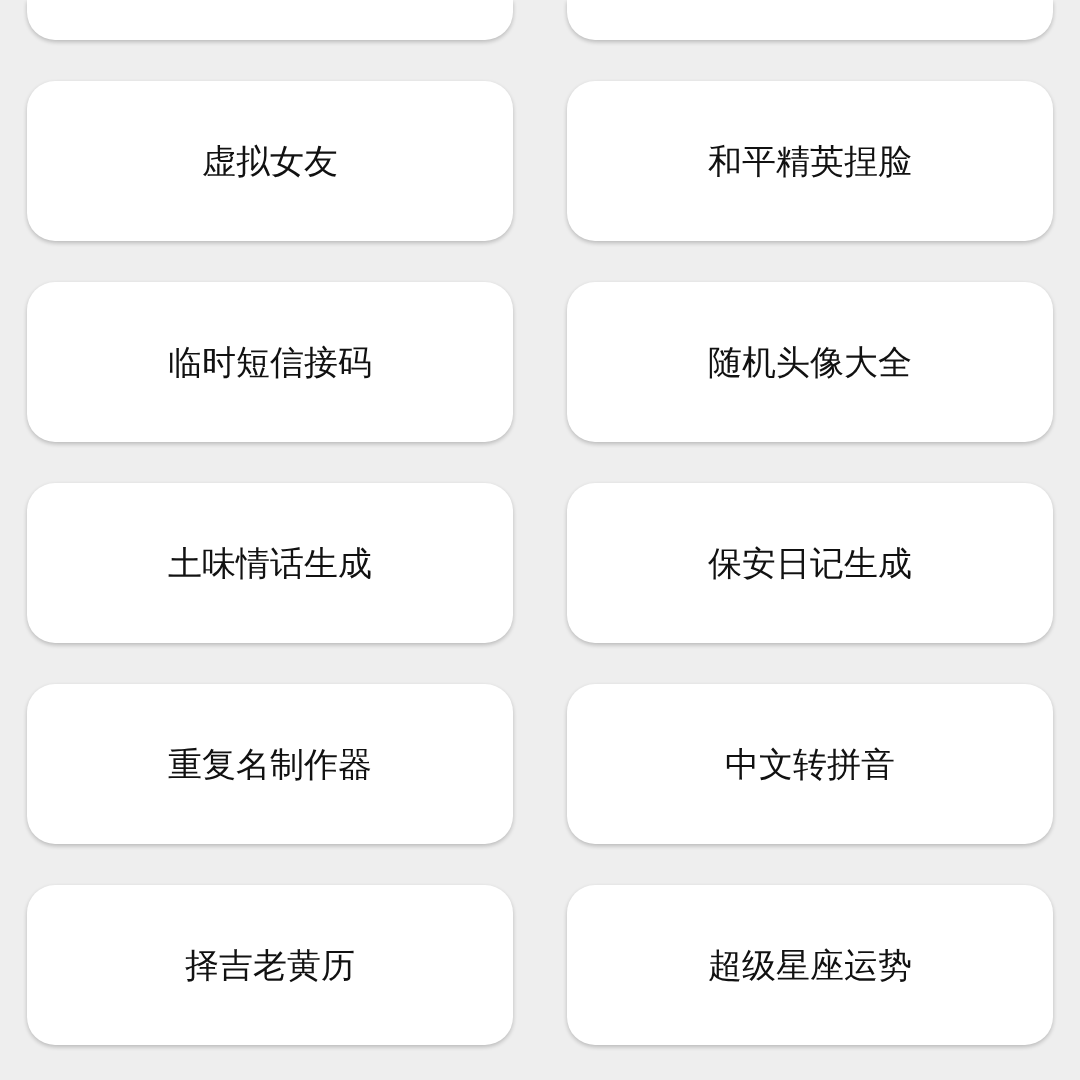 This screenshot has height=1080, width=1080. Describe the element at coordinates (270, 161) in the screenshot. I see `tool-card: 虚拟女友` at that location.